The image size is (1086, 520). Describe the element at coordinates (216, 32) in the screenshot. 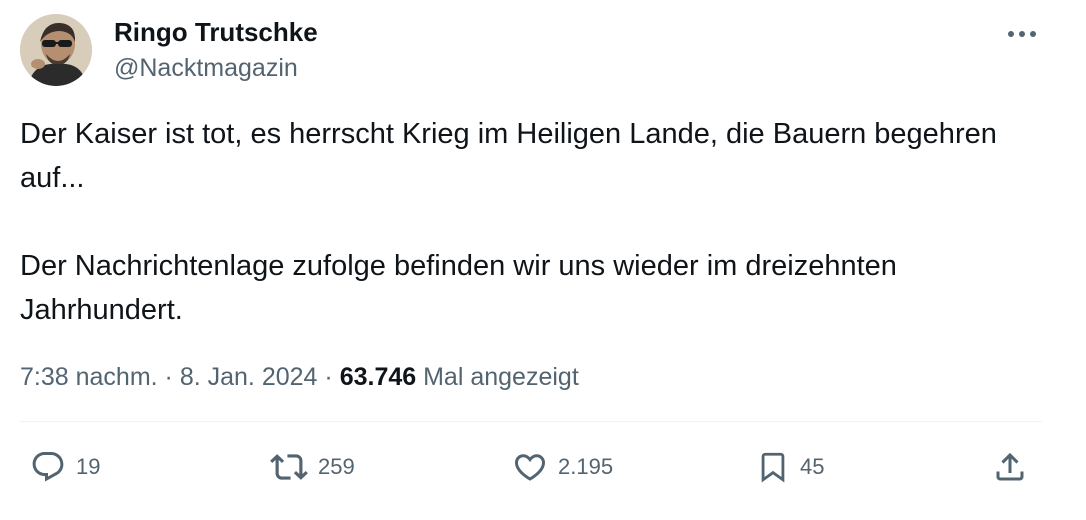

I see `author-display-name: Ringo Trutschke` at that location.